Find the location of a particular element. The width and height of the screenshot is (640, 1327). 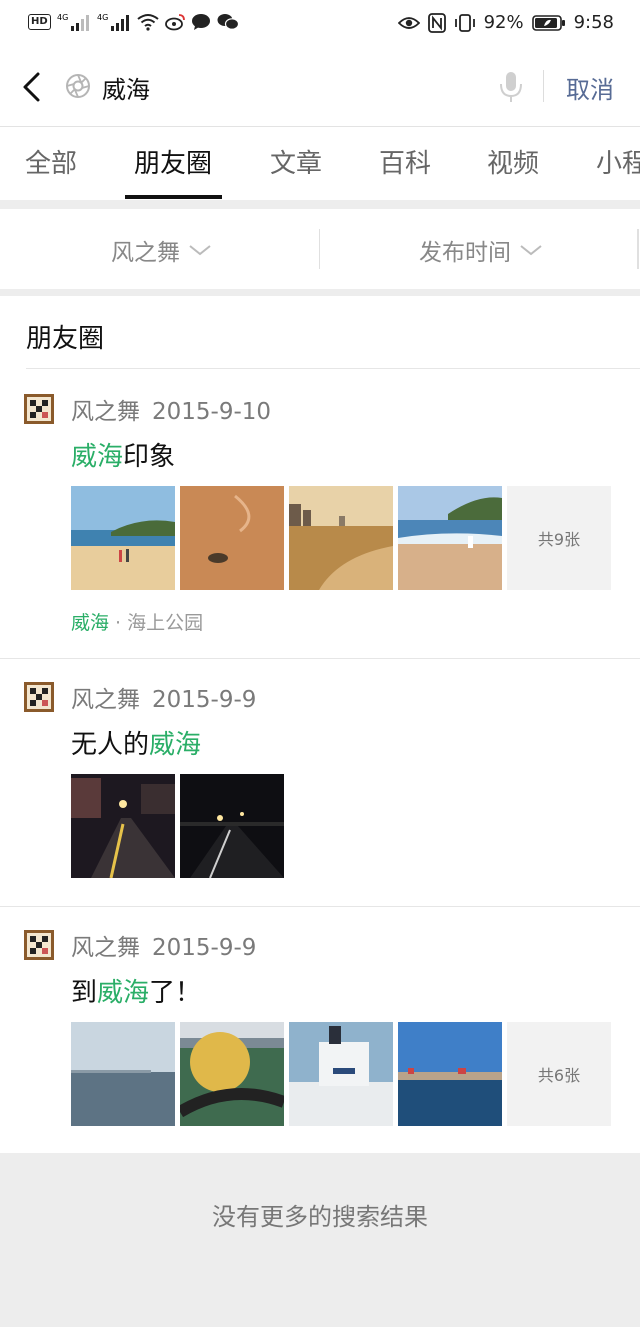

filter-bar: 风之舞 发布时间 is located at coordinates (320, 249).